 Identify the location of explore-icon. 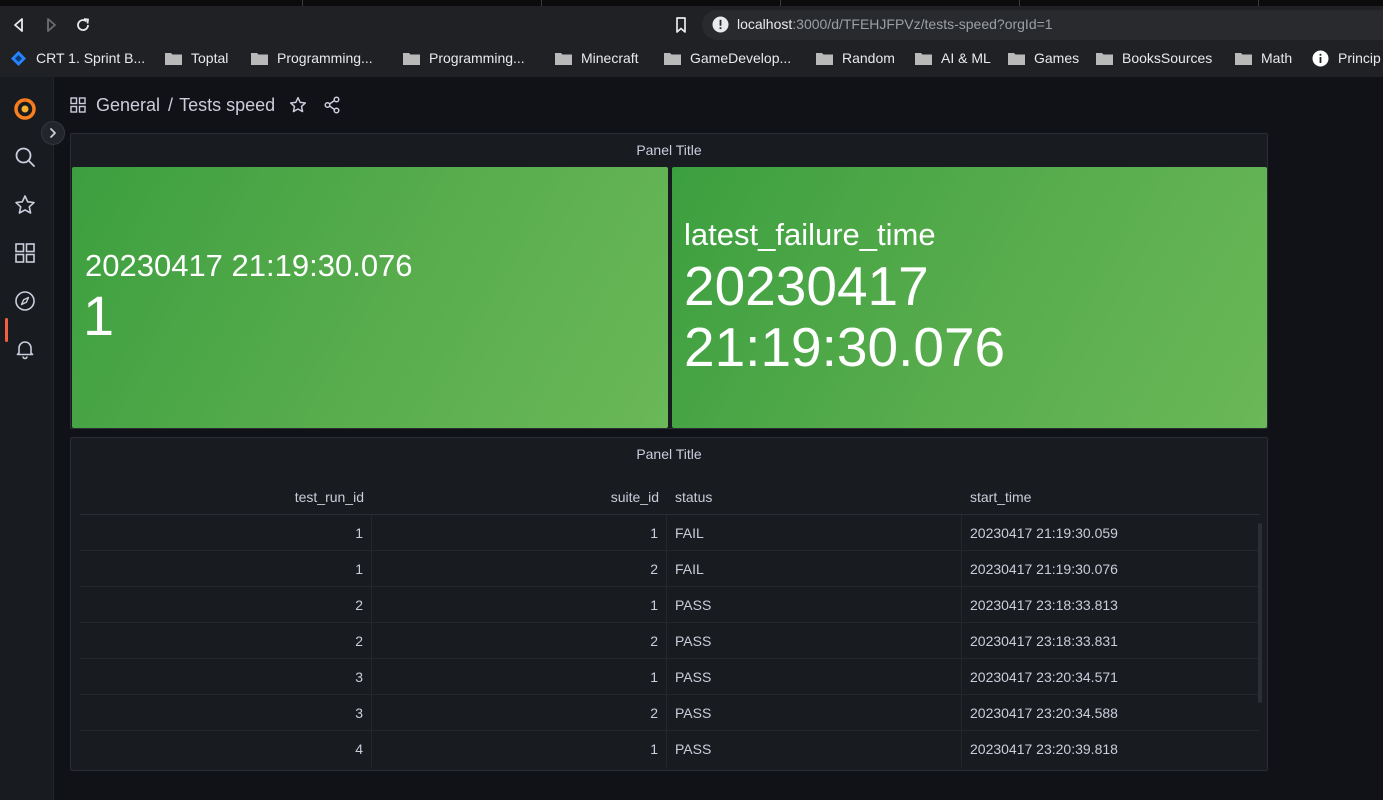
(25, 301).